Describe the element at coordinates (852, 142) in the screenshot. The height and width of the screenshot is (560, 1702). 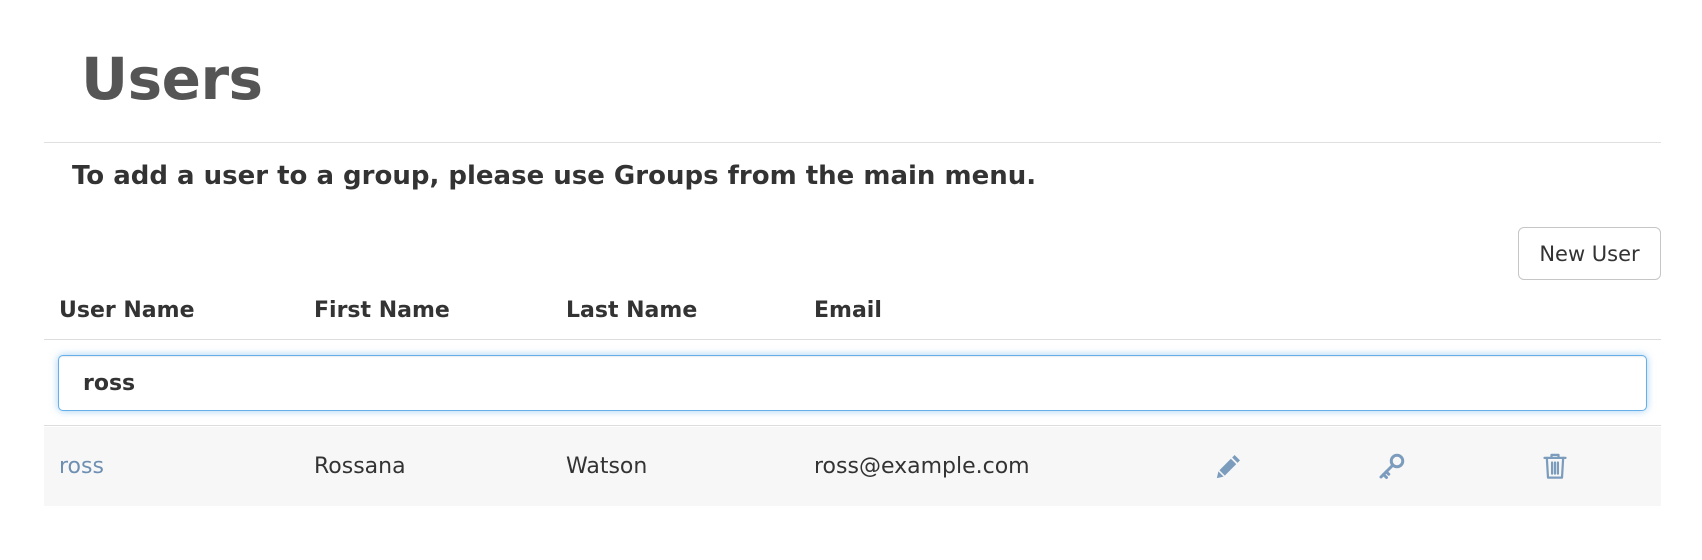
I see `title-divider` at that location.